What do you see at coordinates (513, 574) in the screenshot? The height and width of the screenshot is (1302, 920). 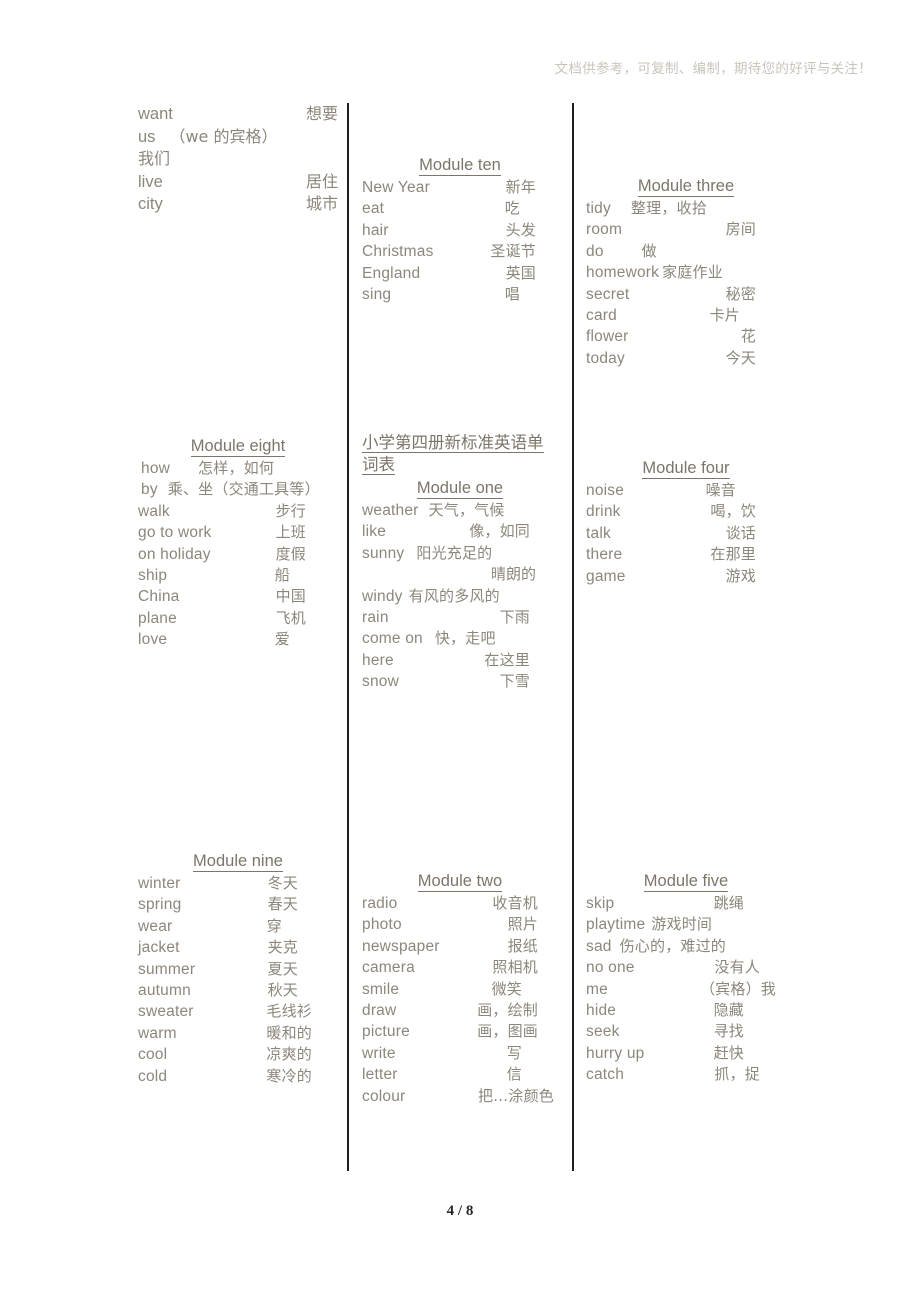 I see `vocab-entry-continuation: 晴朗的` at bounding box center [513, 574].